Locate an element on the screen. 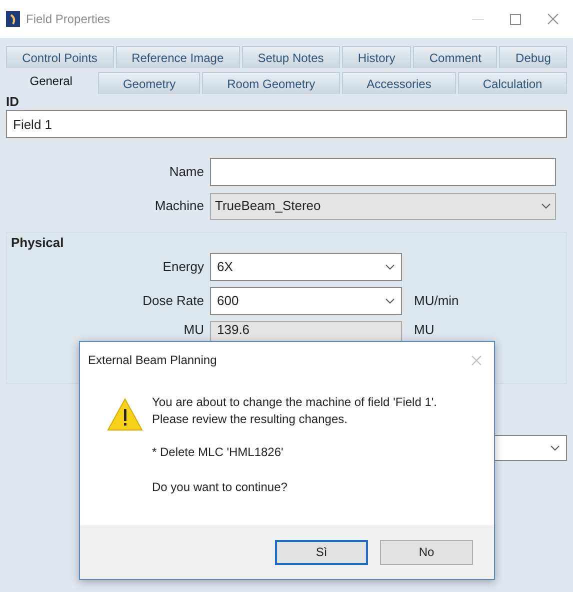  dropdown: 6X is located at coordinates (306, 266).